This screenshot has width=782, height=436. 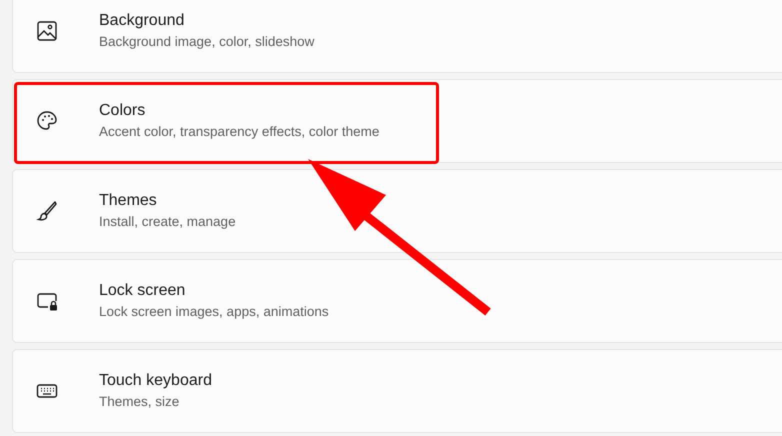 What do you see at coordinates (155, 381) in the screenshot?
I see `item-title: Touch keyboard` at bounding box center [155, 381].